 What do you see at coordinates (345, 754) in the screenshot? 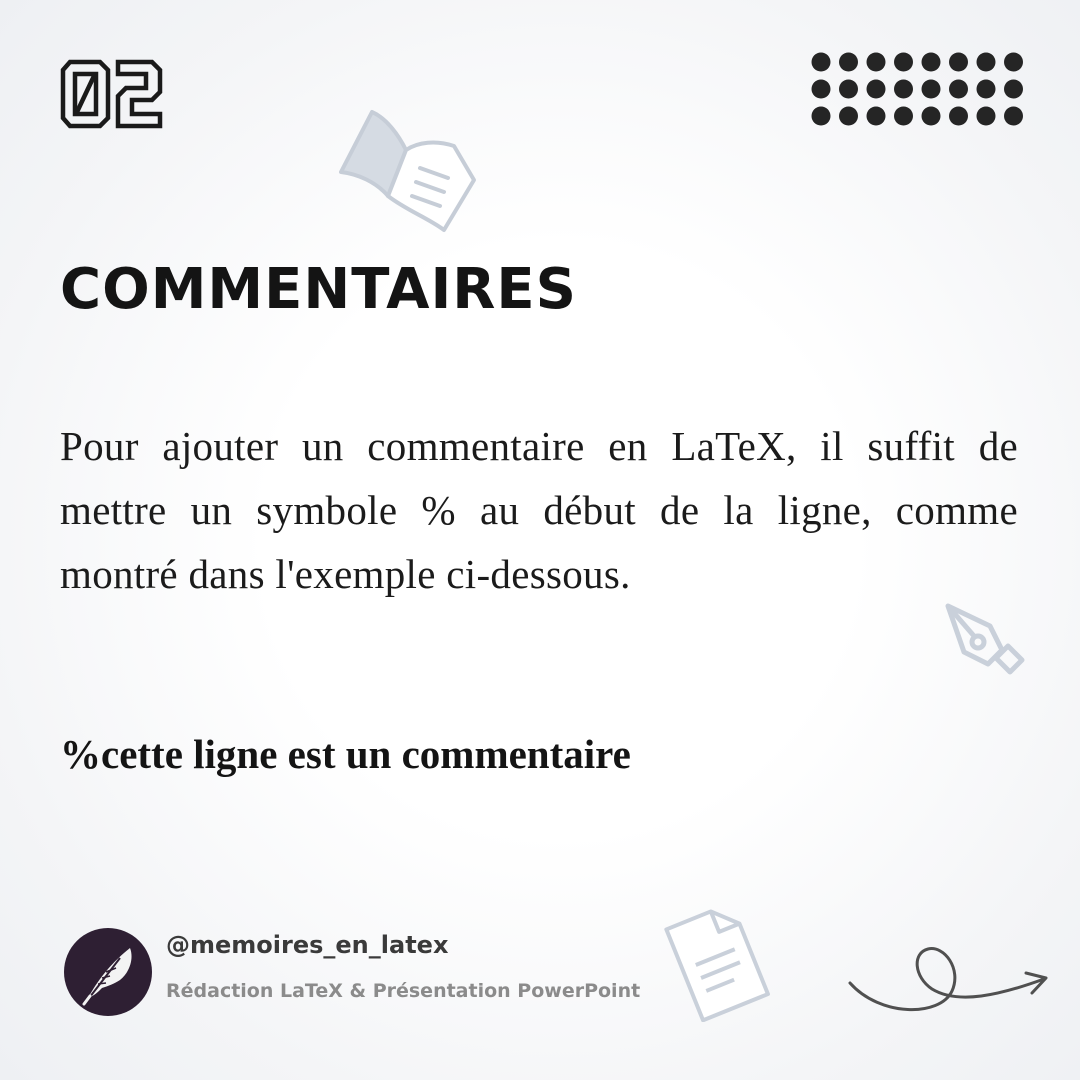
I see `example-comment: %cette ligne est un commentaire` at bounding box center [345, 754].